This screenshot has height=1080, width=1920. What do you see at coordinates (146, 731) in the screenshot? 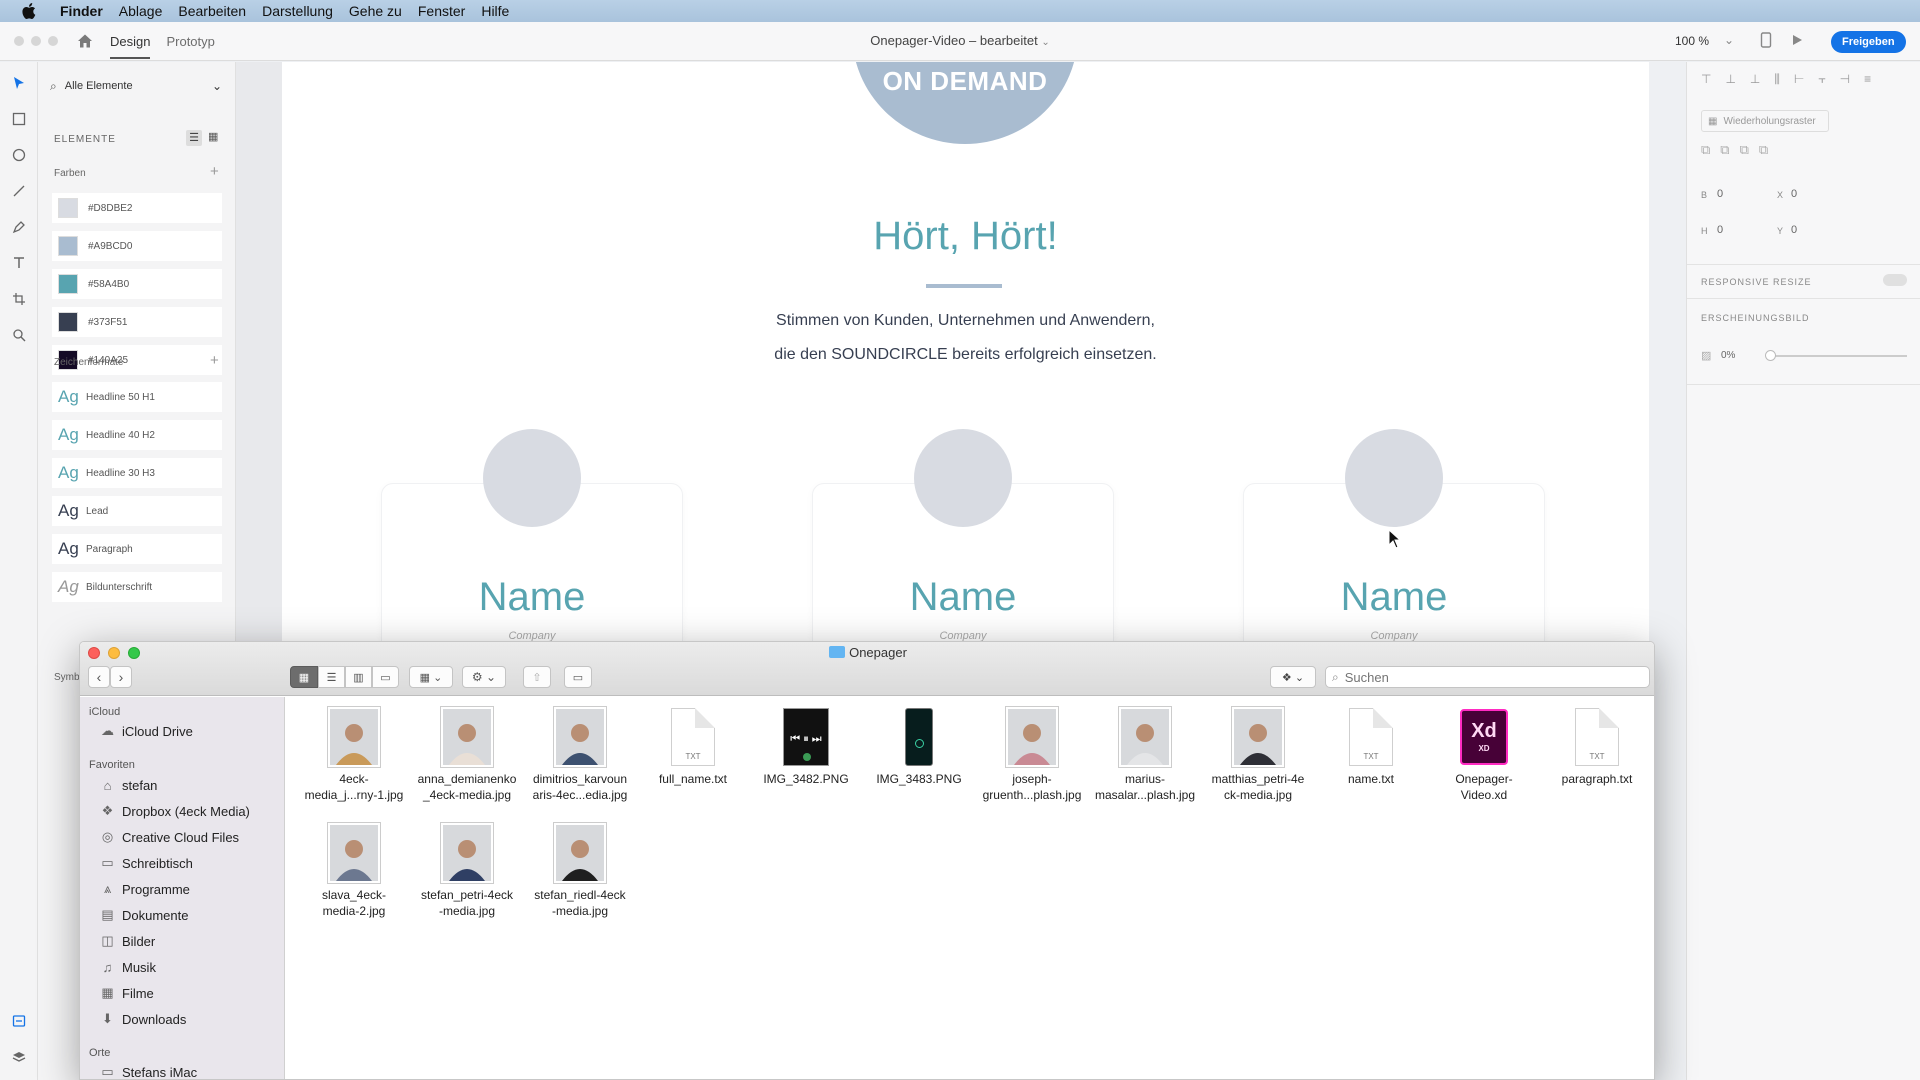
I see `sidebar-item: ☁ iCloud Drive` at bounding box center [146, 731].